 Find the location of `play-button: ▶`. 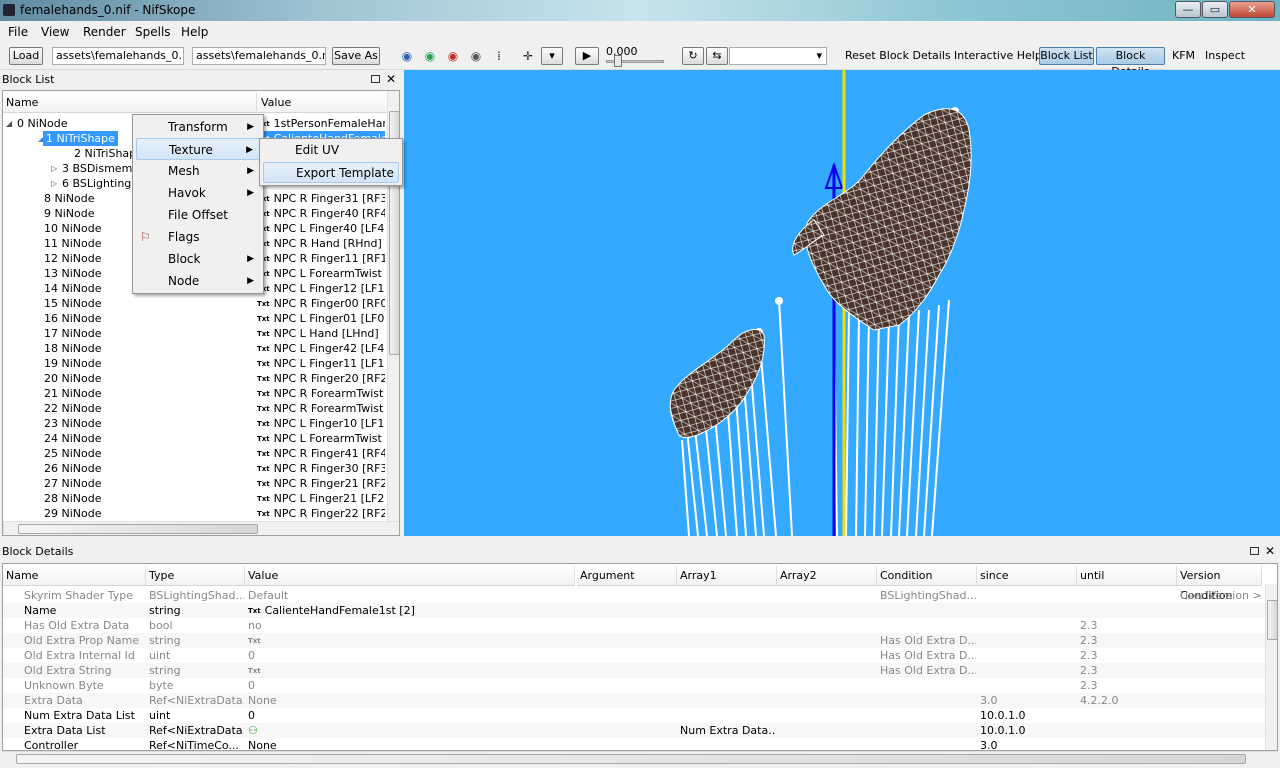

play-button: ▶ is located at coordinates (587, 56).